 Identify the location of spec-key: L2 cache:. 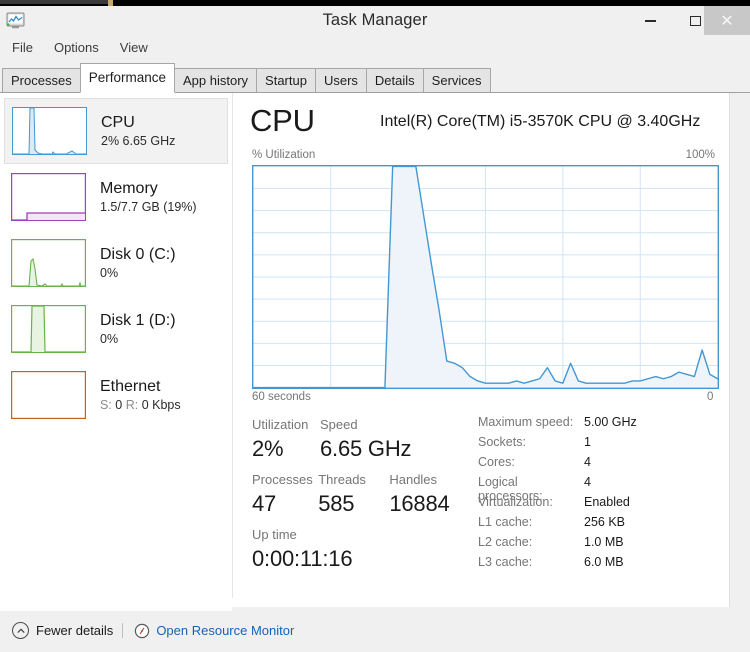
(505, 542).